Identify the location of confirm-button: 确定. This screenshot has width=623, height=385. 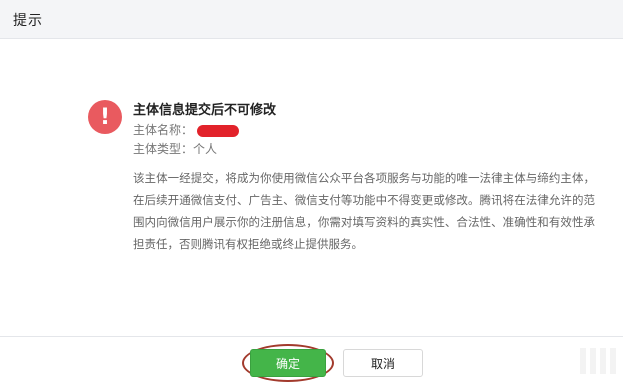
(288, 363).